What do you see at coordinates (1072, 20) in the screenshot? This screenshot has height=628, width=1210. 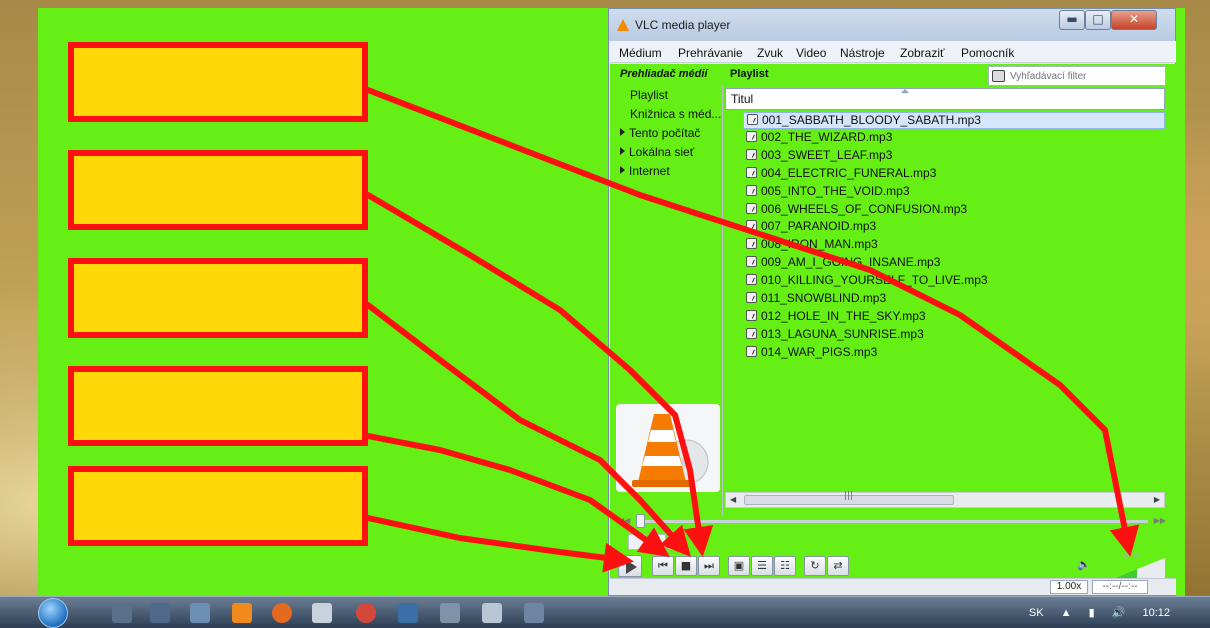 I see `minimize-button: ▬` at bounding box center [1072, 20].